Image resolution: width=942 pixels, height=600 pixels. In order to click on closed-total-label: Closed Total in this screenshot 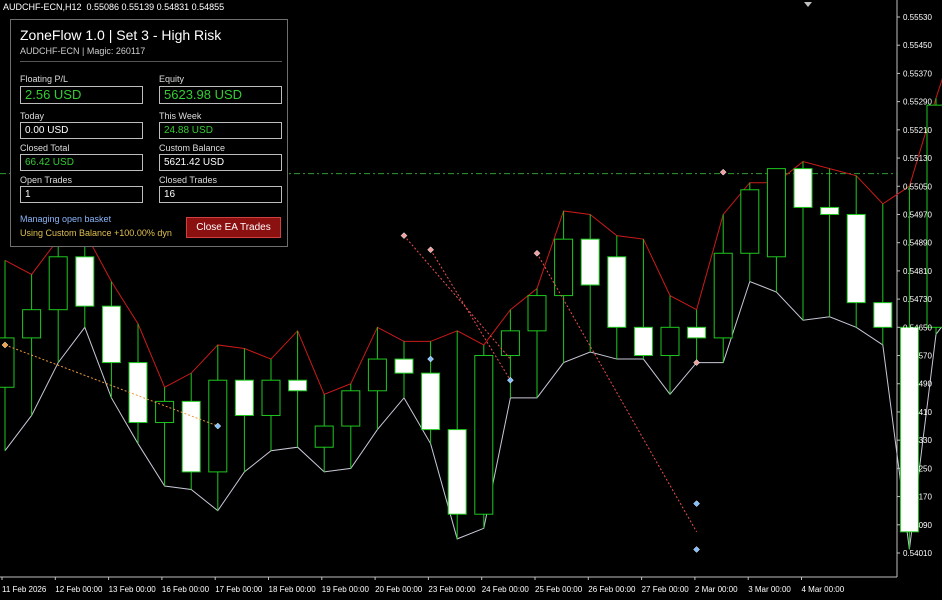, I will do `click(45, 148)`.